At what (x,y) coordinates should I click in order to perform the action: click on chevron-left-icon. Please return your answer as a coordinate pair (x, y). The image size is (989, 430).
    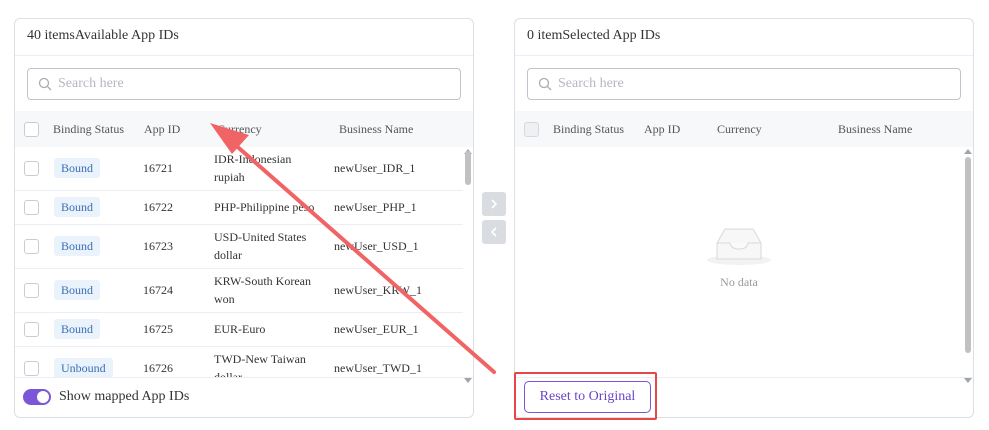
    Looking at the image, I should click on (493, 232).